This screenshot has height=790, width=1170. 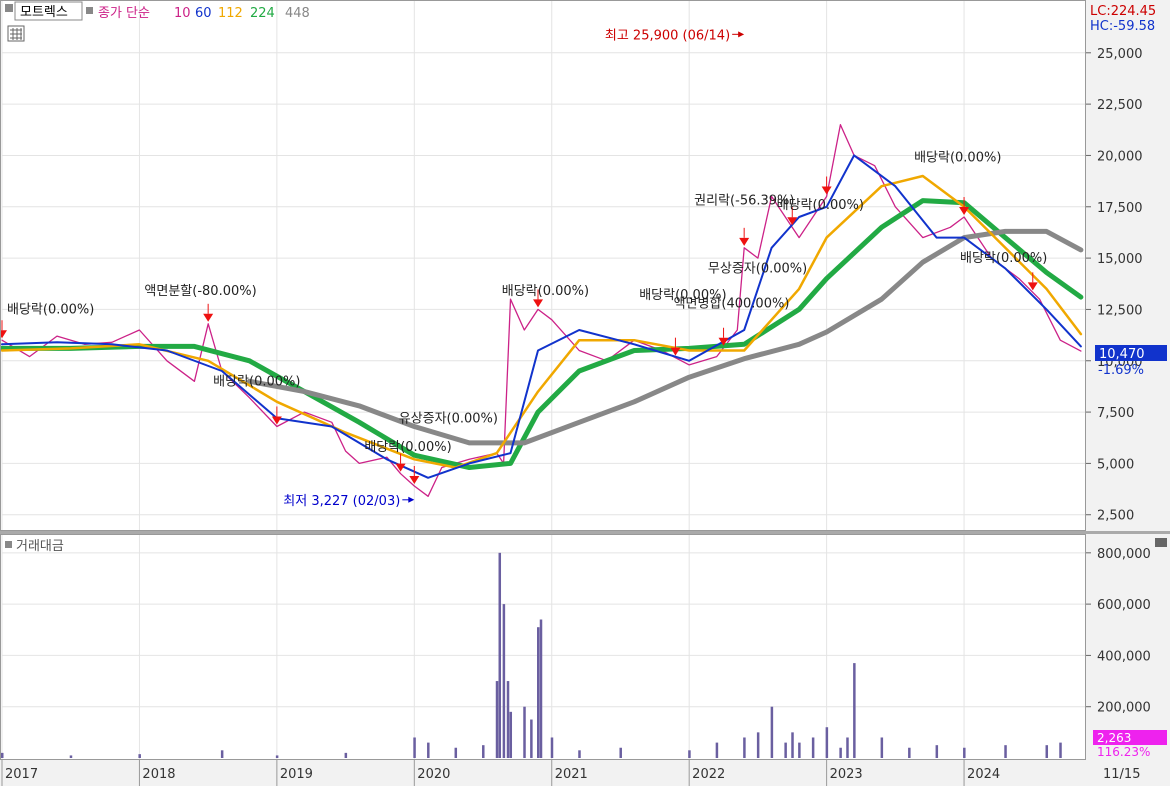 I want to click on lc-label: LC:224.45, so click(x=1123, y=11).